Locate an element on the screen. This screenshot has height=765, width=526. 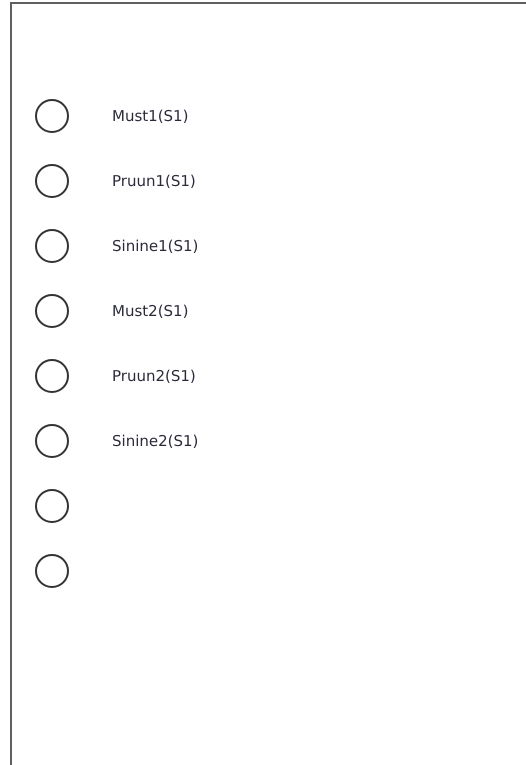
option-label: Sinine2(S1) is located at coordinates (155, 441).